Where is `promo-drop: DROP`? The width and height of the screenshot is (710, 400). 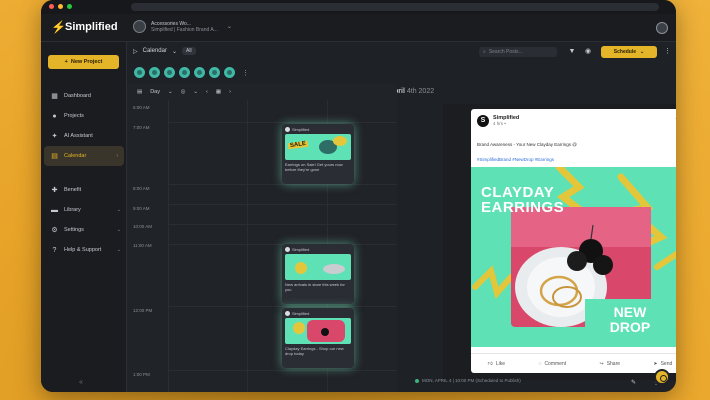 promo-drop: DROP is located at coordinates (630, 327).